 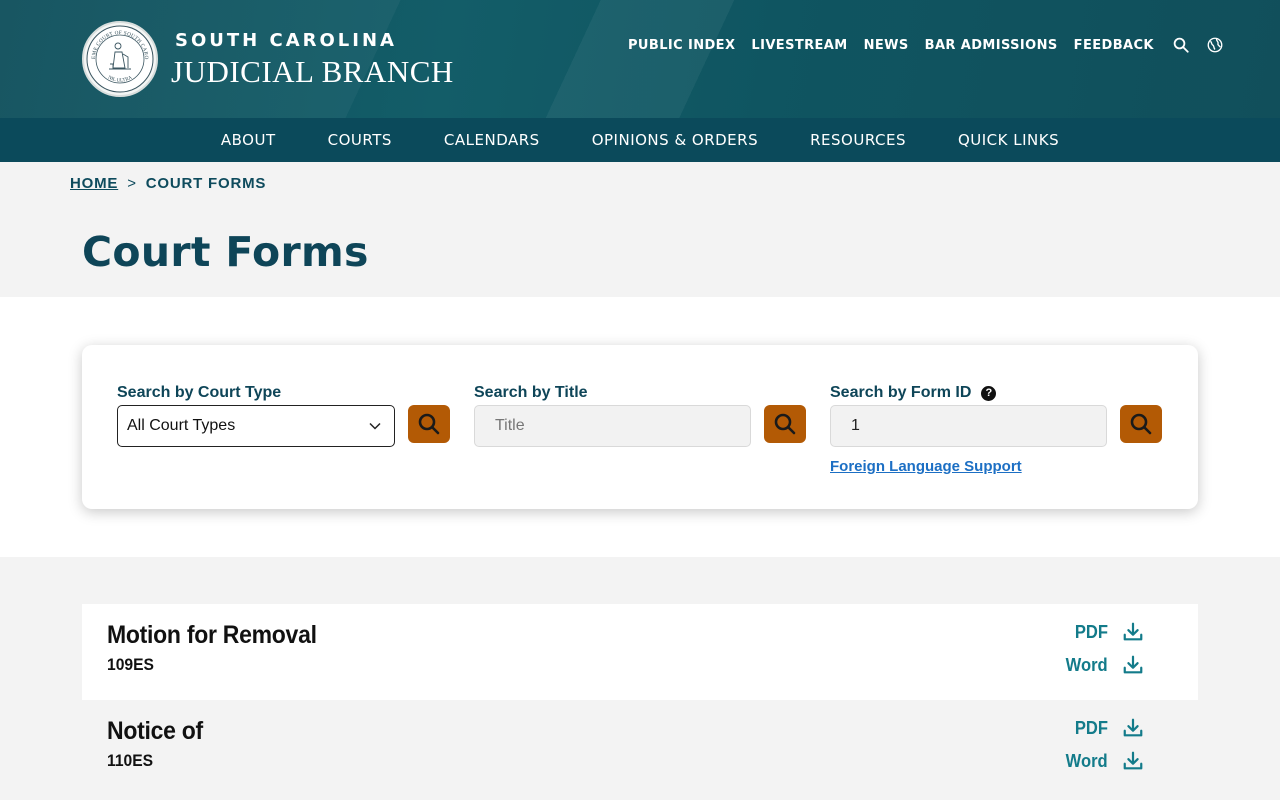 I want to click on form-title: Motion for Removal, so click(x=212, y=635).